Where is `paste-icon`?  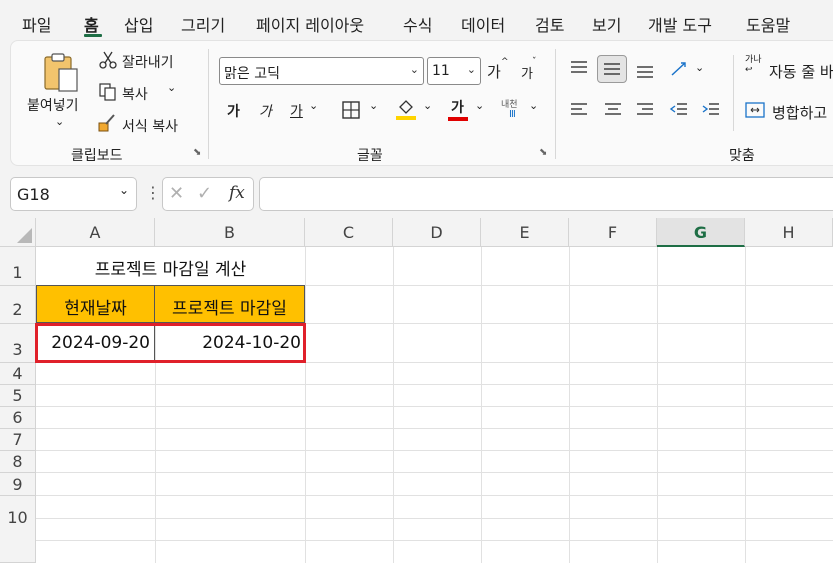
paste-icon is located at coordinates (61, 73).